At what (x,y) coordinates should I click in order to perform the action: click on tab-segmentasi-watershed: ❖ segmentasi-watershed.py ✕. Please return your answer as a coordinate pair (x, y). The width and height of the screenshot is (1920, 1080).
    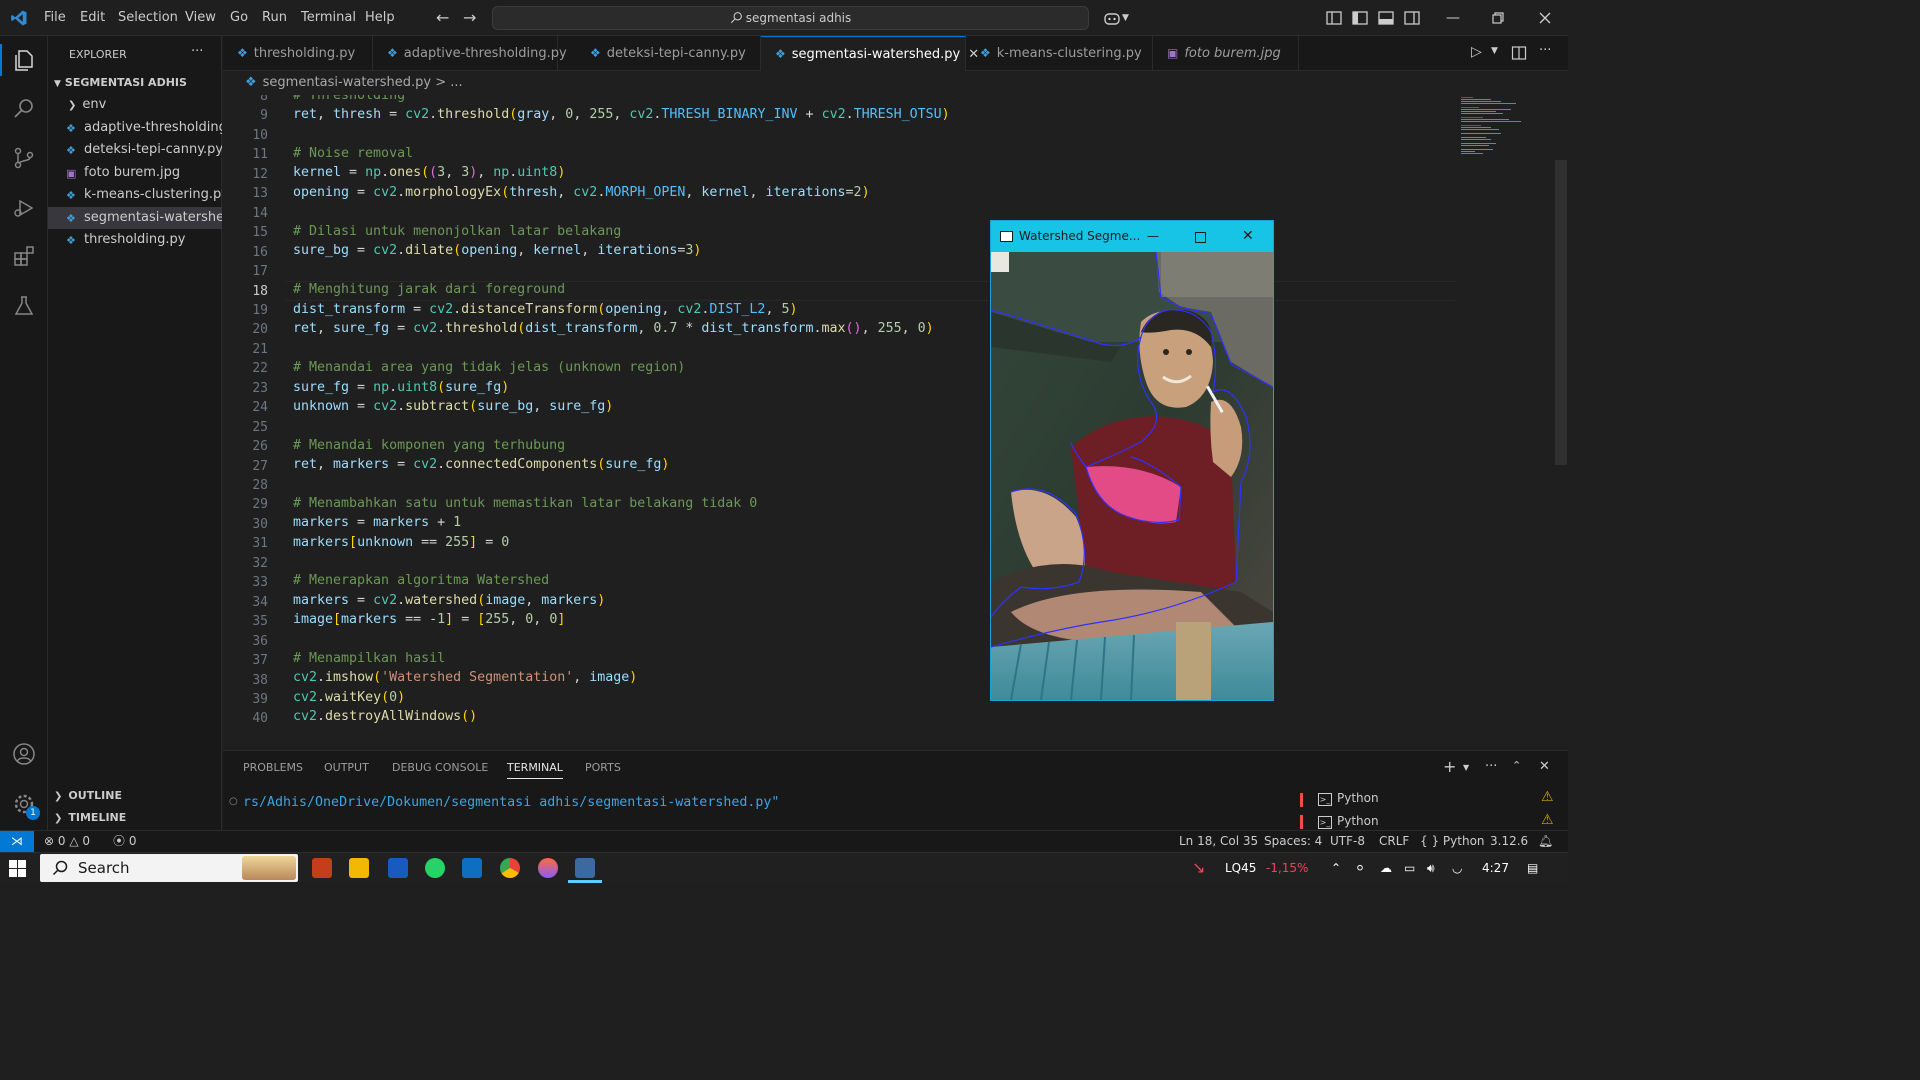
    Looking at the image, I should click on (870, 53).